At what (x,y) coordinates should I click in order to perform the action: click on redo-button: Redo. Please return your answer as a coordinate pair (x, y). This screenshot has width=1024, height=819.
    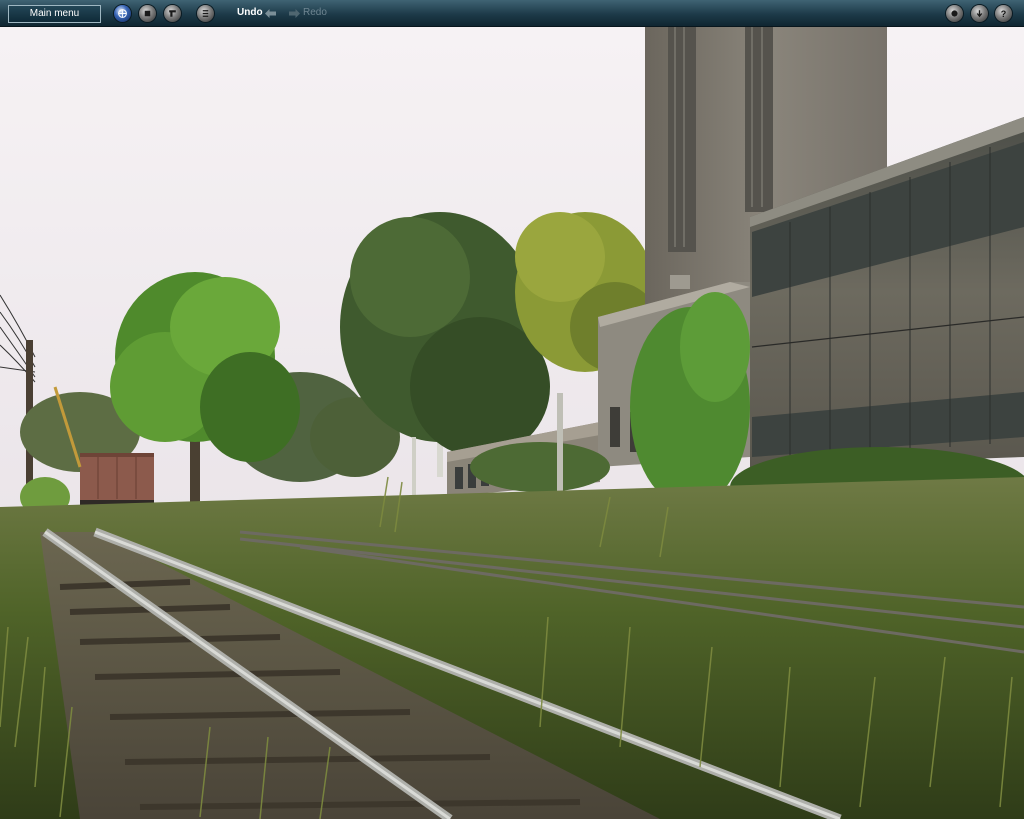
    Looking at the image, I should click on (315, 12).